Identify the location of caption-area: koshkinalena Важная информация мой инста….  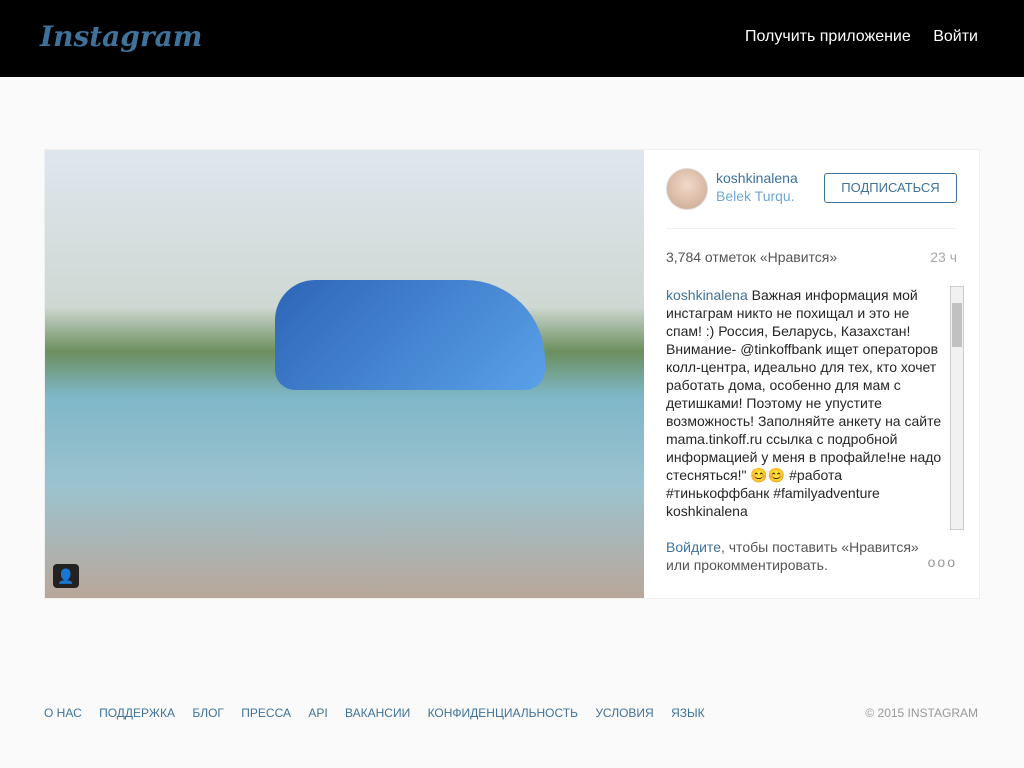
(815, 408).